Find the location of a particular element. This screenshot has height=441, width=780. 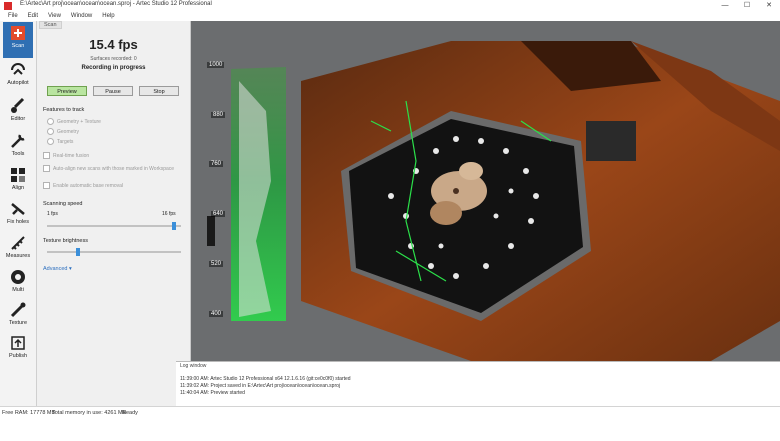

depth-gauge is located at coordinates (246, 194).